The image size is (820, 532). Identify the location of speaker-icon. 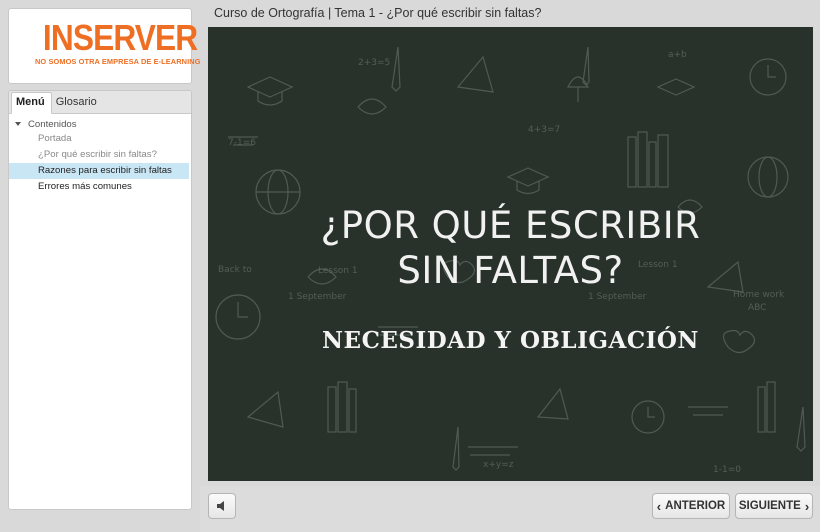
(222, 506).